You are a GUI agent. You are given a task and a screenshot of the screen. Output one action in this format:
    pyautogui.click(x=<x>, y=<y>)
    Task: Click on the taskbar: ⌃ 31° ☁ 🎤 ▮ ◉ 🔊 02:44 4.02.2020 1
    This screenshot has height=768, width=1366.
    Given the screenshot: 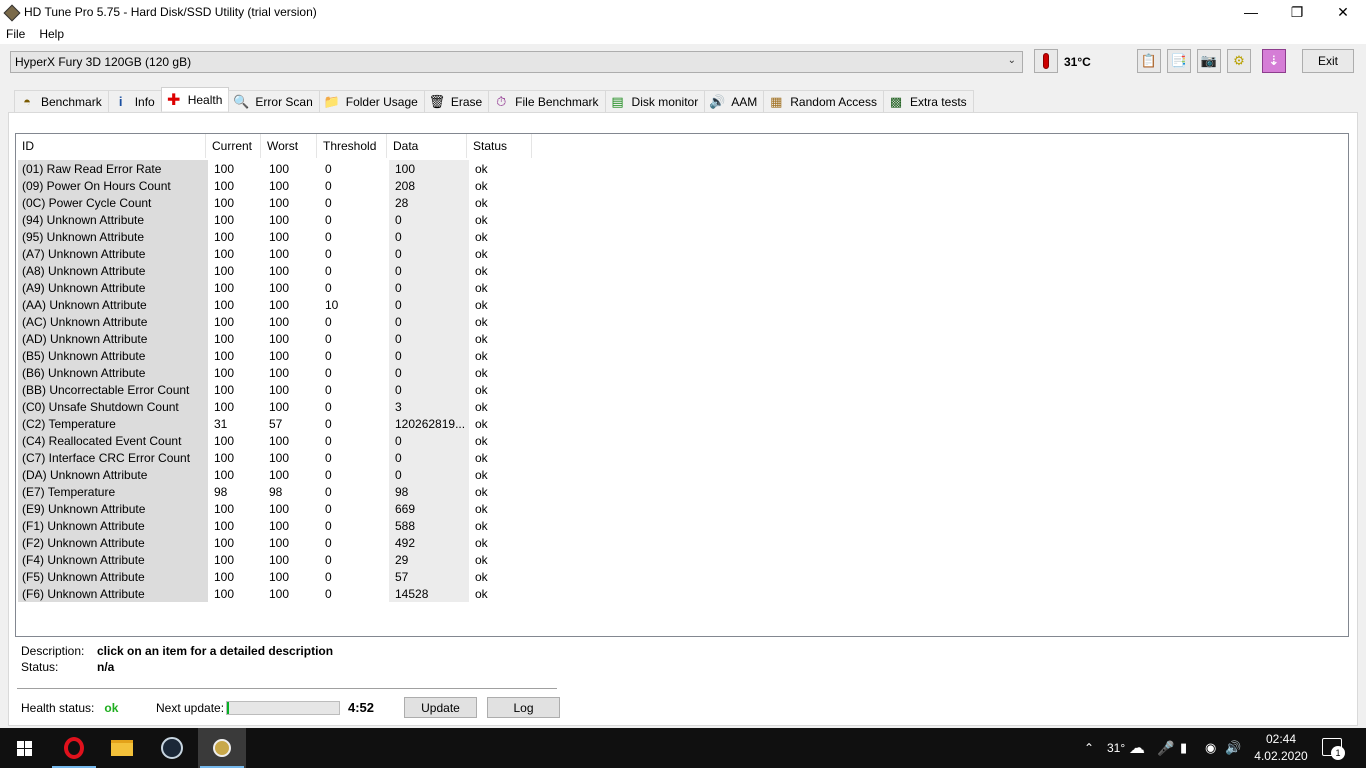 What is the action you would take?
    pyautogui.click(x=683, y=748)
    